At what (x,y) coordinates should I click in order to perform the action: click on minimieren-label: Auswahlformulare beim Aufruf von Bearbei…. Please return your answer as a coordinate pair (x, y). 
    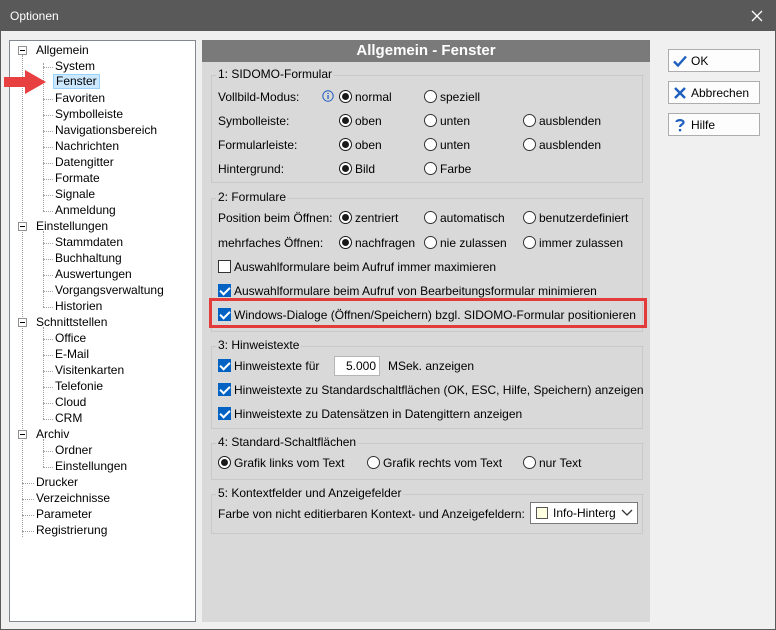
    Looking at the image, I should click on (415, 291).